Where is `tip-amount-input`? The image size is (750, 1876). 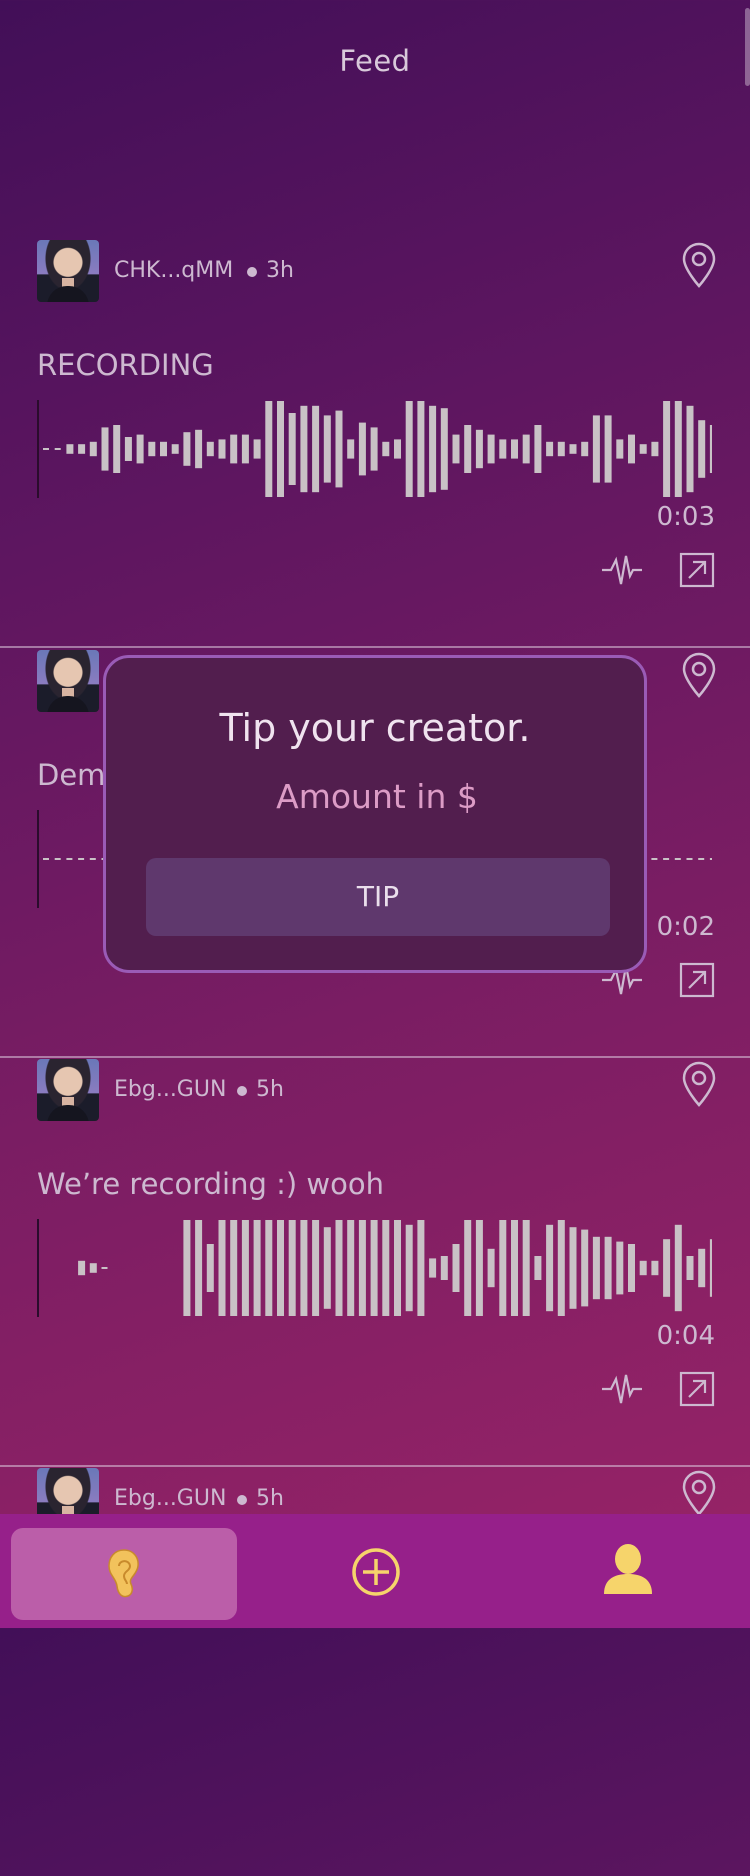 tip-amount-input is located at coordinates (377, 796).